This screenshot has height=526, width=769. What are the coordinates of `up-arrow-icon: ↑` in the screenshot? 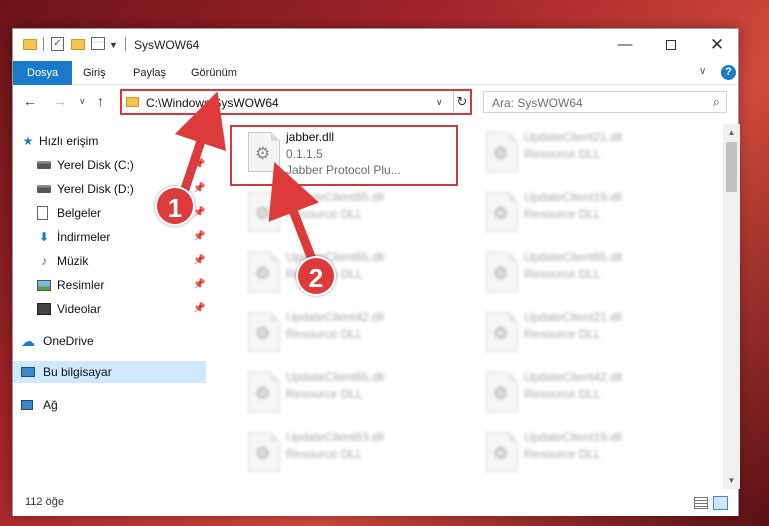 It's located at (100, 101).